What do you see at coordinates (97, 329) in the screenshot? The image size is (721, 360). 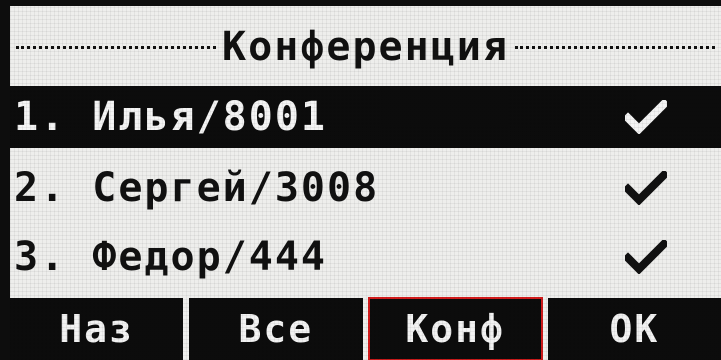 I see `softkey-back-button: Наз` at bounding box center [97, 329].